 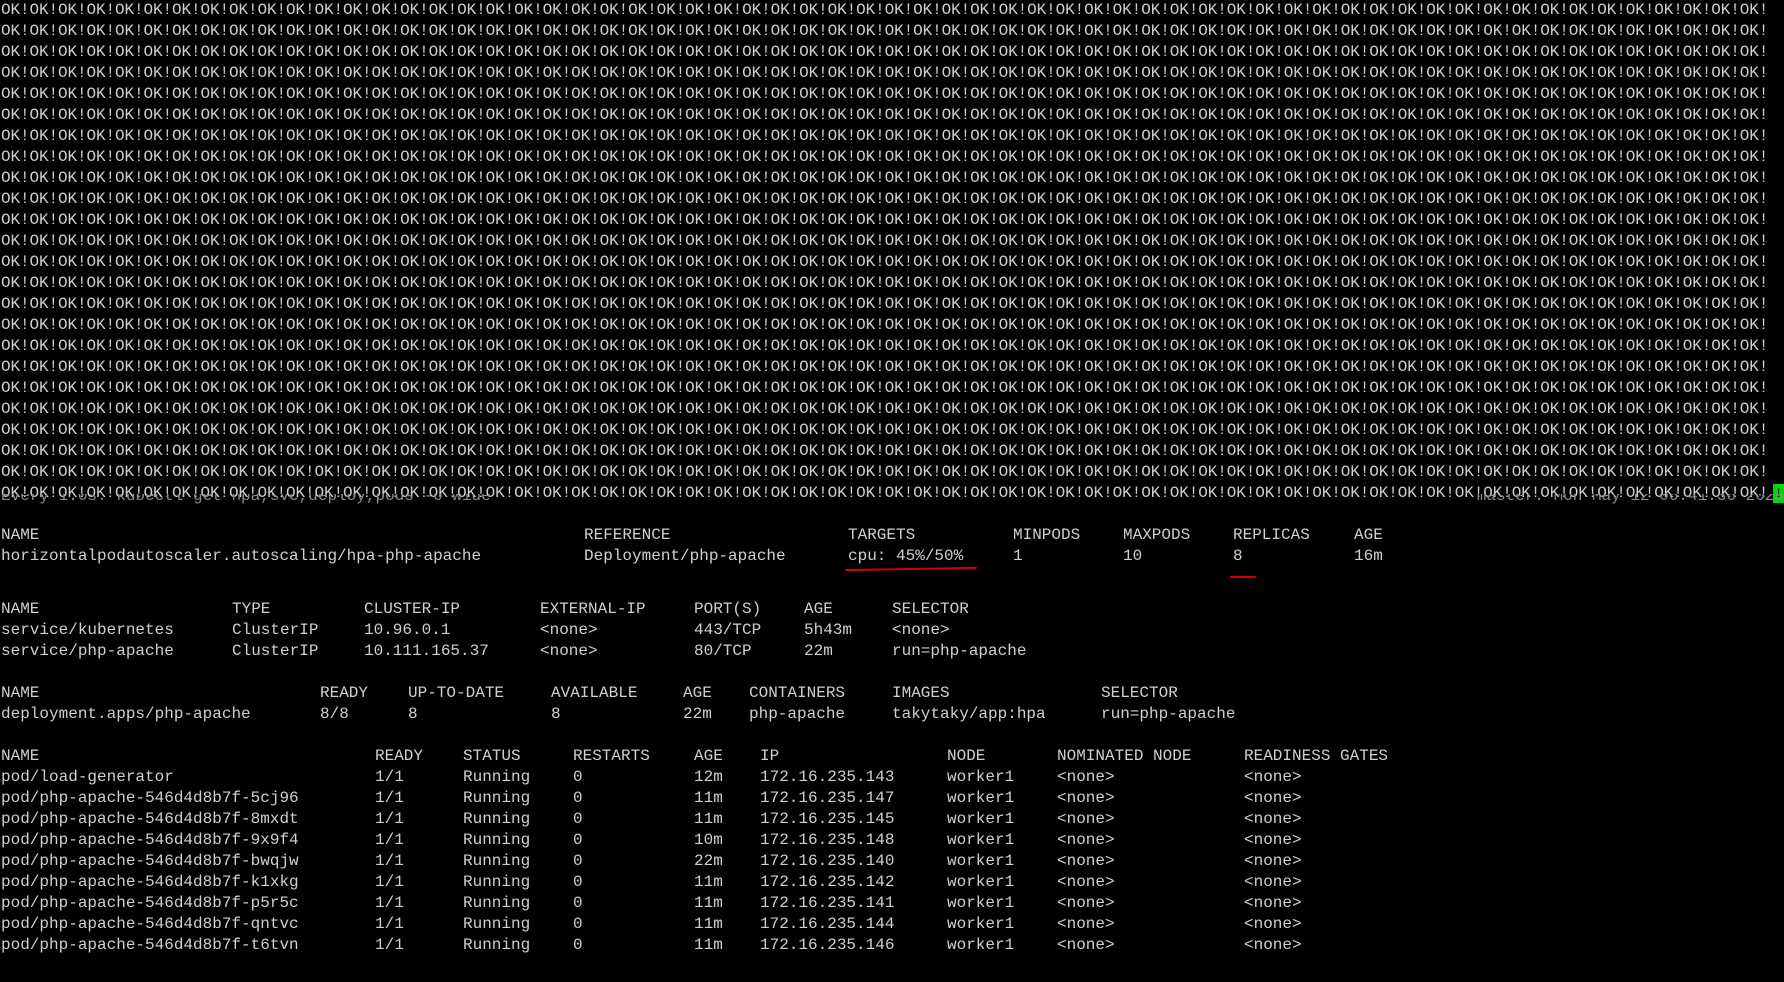 What do you see at coordinates (412, 609) in the screenshot?
I see `svc-col-cluster-ip: CLUSTER-IP` at bounding box center [412, 609].